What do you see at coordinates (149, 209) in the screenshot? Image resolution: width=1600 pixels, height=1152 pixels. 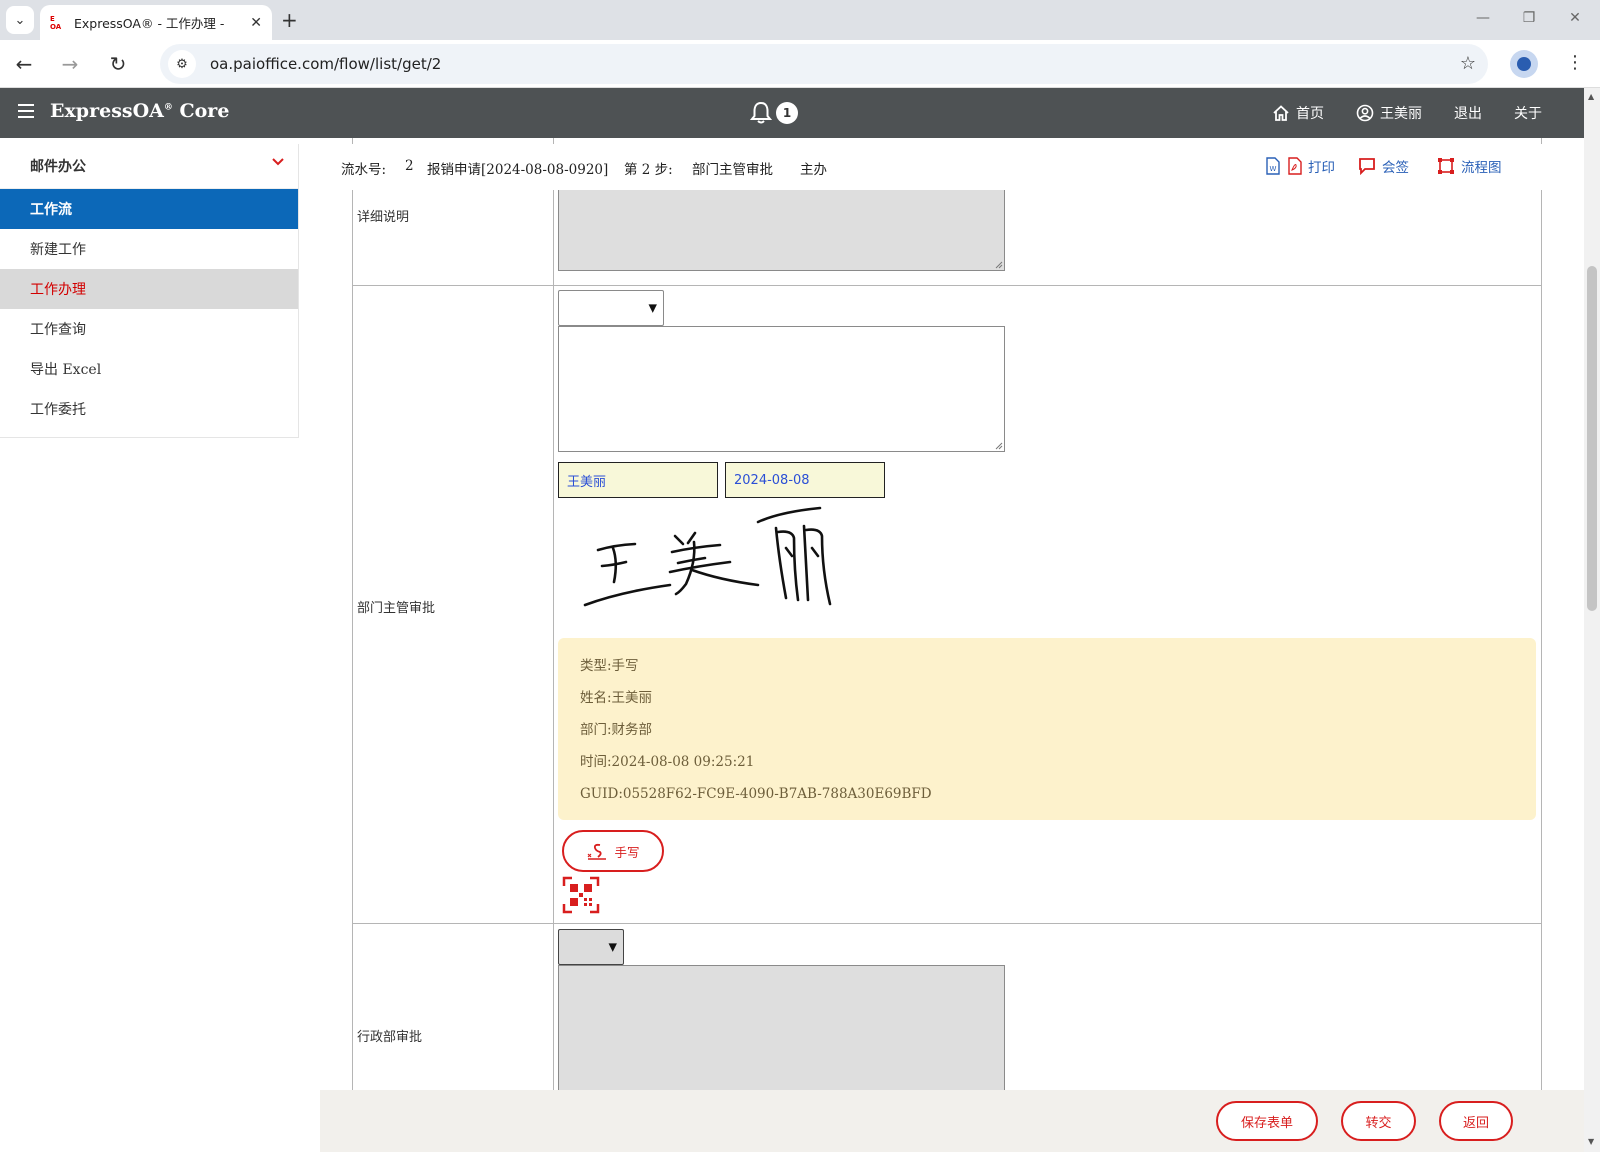 I see `sidebar-section-workflow: 工作流` at bounding box center [149, 209].